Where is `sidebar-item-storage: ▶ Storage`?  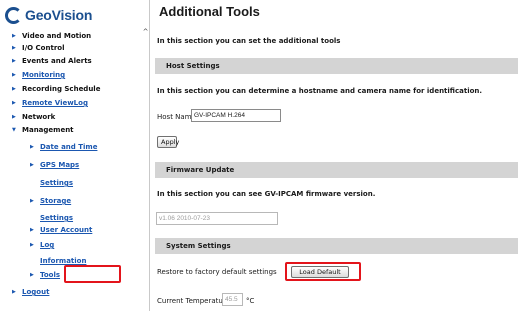 sidebar-item-storage: ▶ Storage is located at coordinates (50, 201).